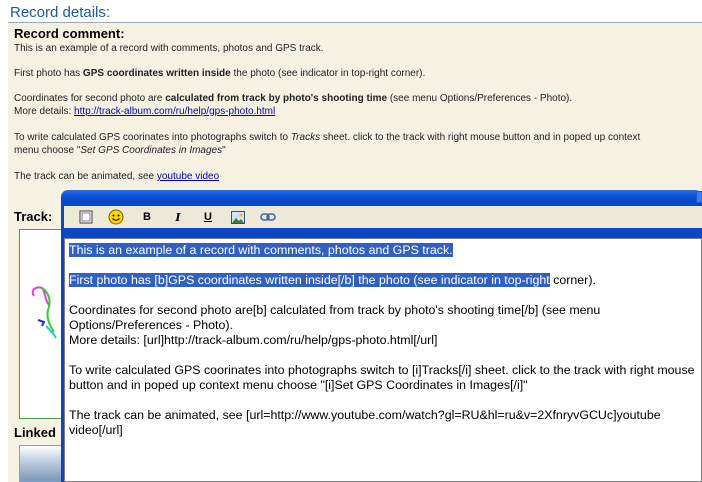  Describe the element at coordinates (699, 197) in the screenshot. I see `titlebar-button` at that location.